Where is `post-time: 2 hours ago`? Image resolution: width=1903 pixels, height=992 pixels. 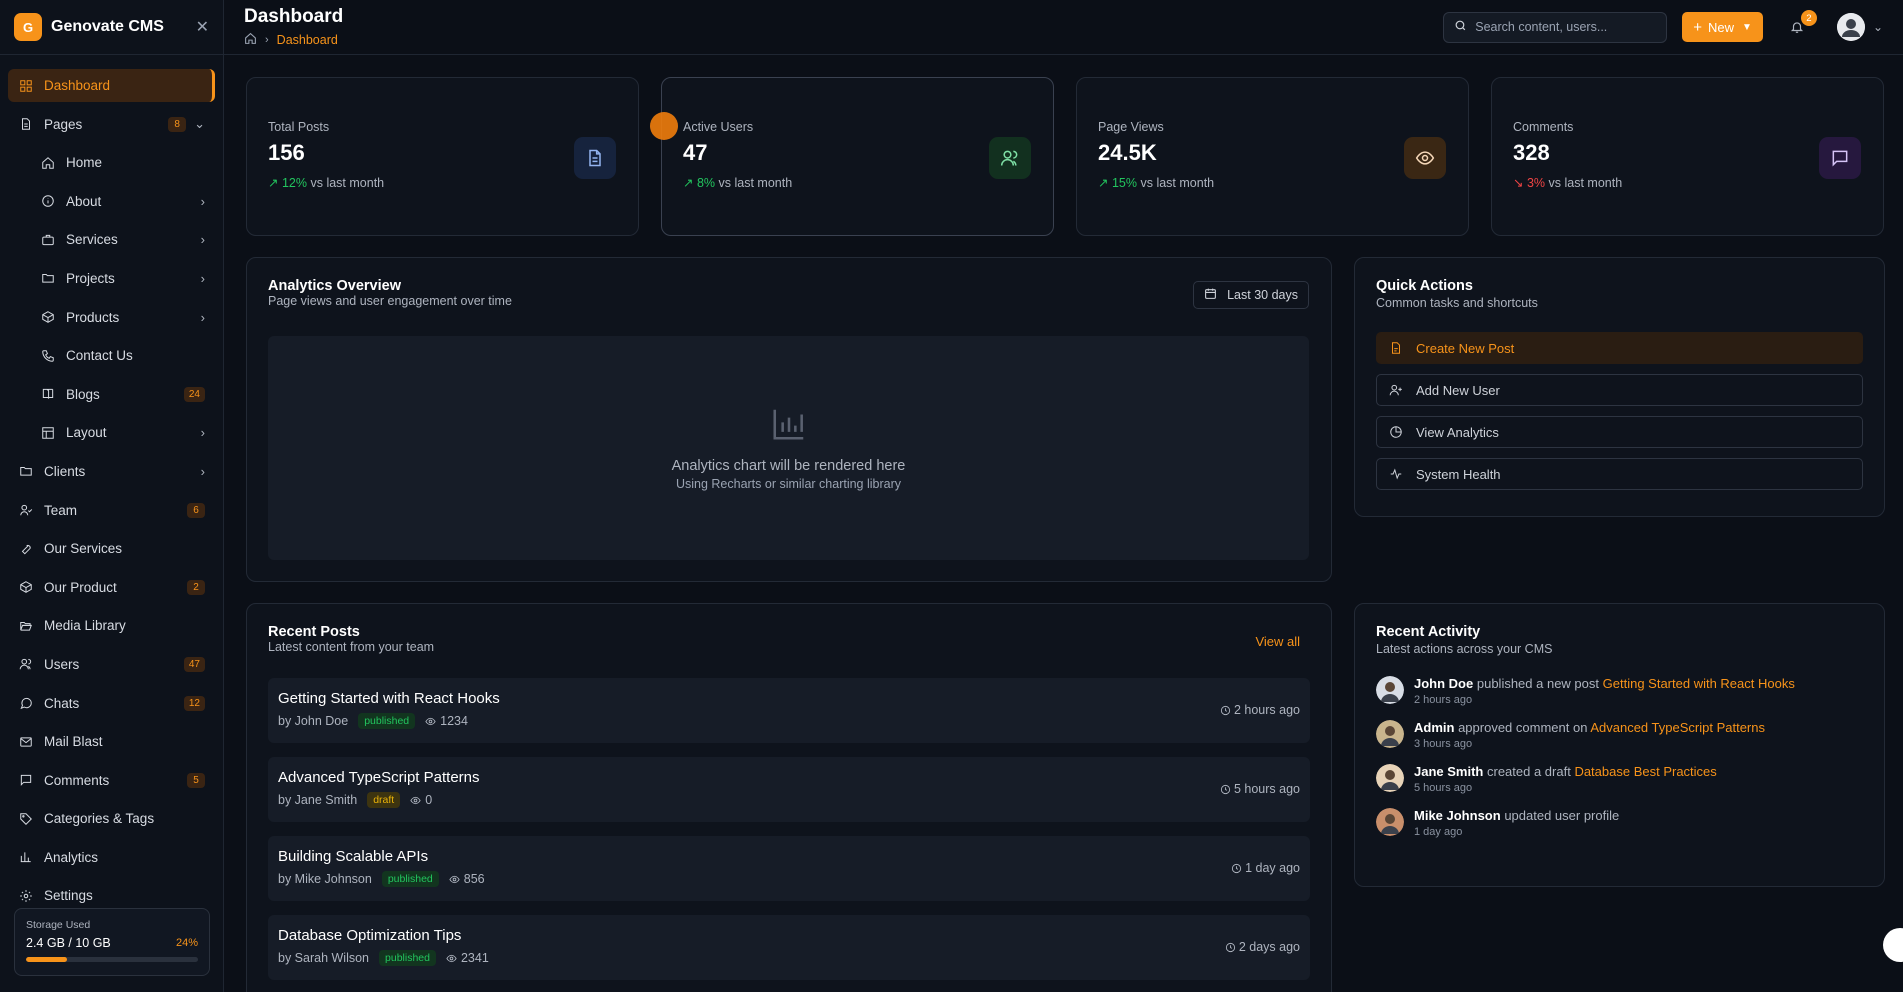 post-time: 2 hours ago is located at coordinates (1266, 710).